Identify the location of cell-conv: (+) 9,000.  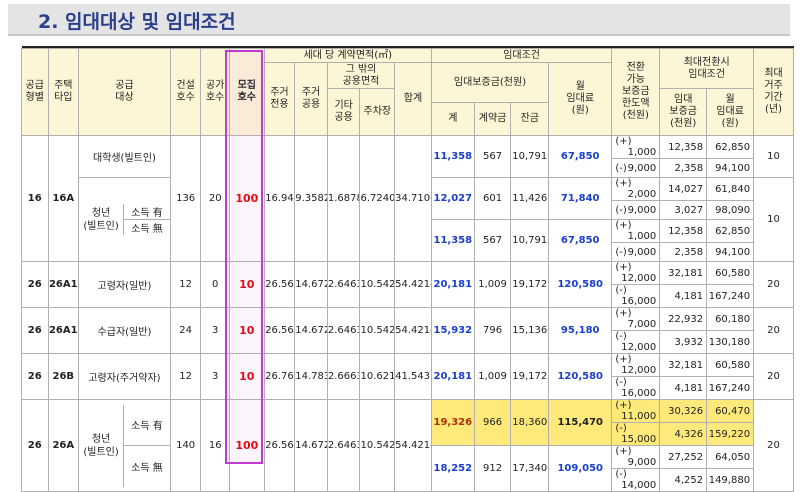
(636, 457).